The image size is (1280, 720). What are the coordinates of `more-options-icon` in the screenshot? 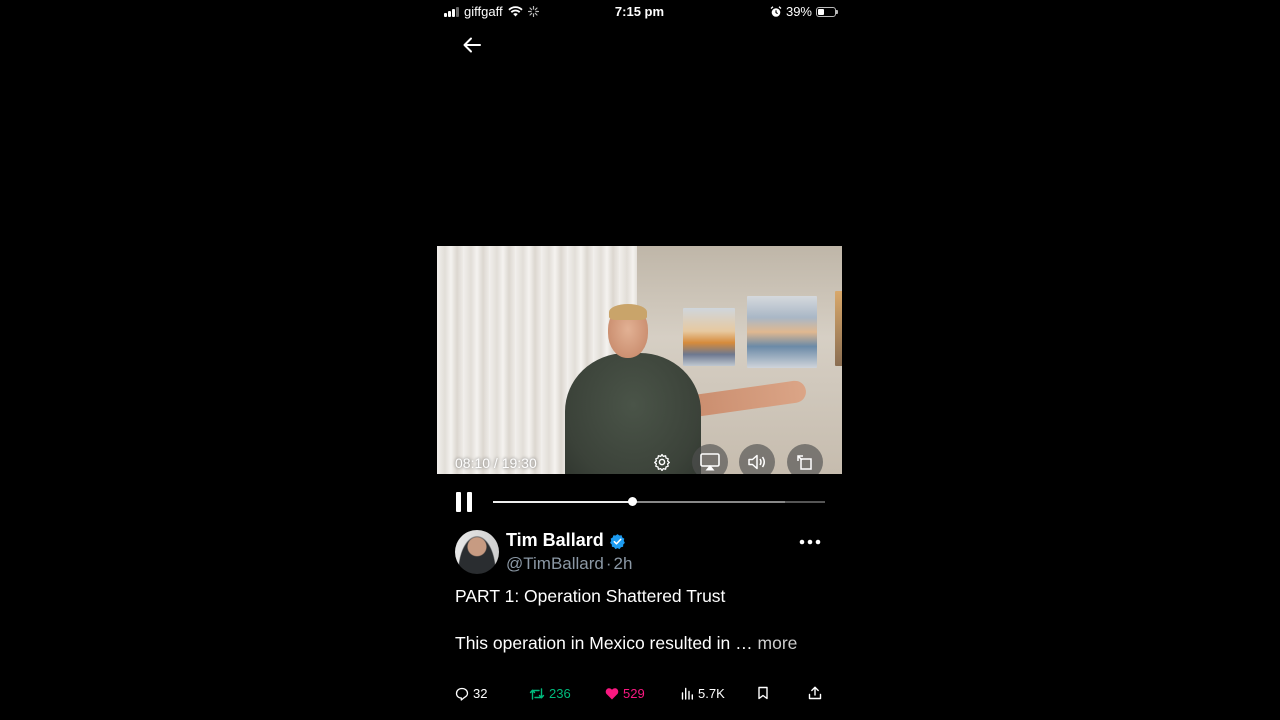 It's located at (810, 542).